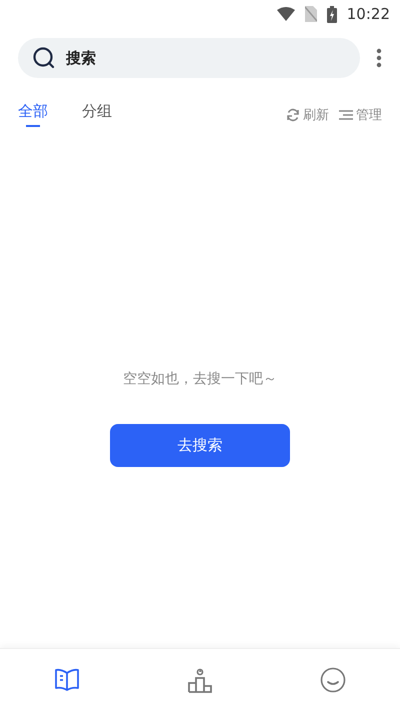  Describe the element at coordinates (97, 114) in the screenshot. I see `tab: 分组` at that location.